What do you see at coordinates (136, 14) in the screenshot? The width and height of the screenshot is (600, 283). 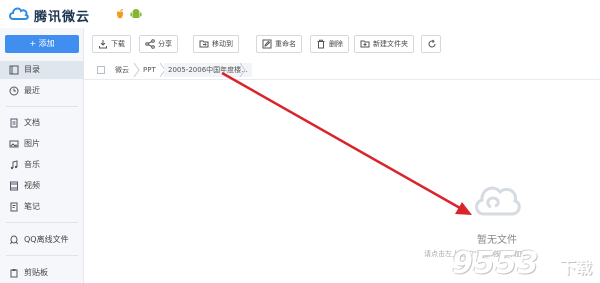 I see `android-icon` at bounding box center [136, 14].